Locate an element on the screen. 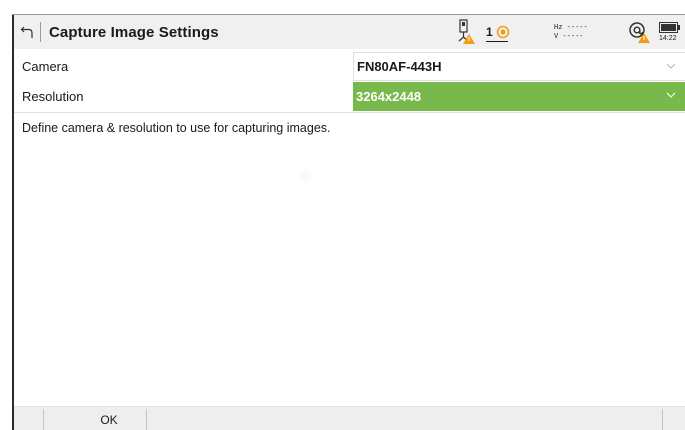 This screenshot has width=685, height=430. resolution-setting-row: Resolution 3264x2448 is located at coordinates (349, 96).